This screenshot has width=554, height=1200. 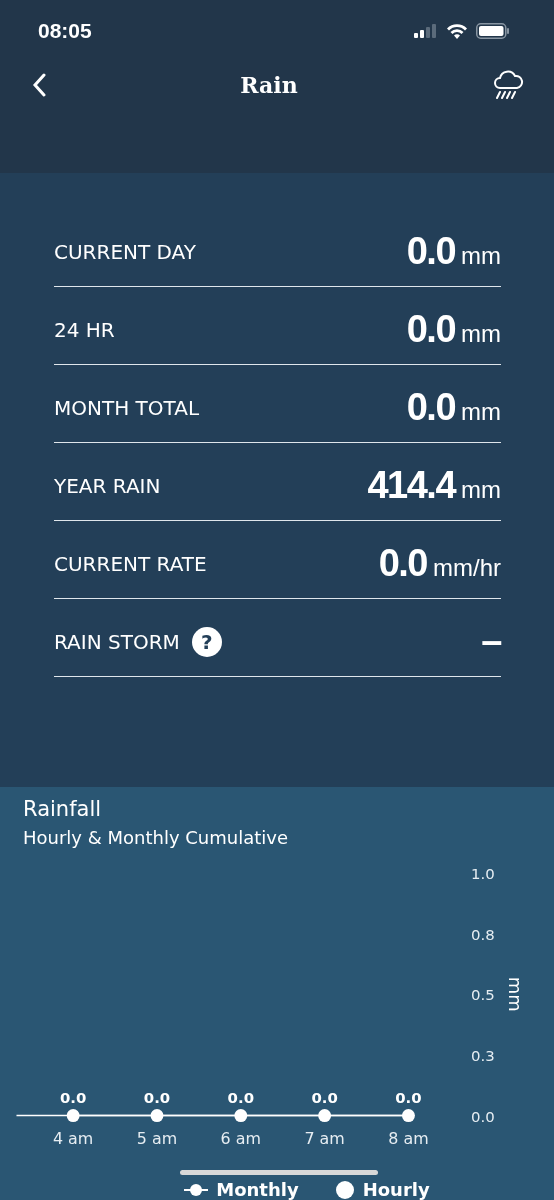 What do you see at coordinates (482, 1055) in the screenshot?
I see `y-tick-label: 0.3` at bounding box center [482, 1055].